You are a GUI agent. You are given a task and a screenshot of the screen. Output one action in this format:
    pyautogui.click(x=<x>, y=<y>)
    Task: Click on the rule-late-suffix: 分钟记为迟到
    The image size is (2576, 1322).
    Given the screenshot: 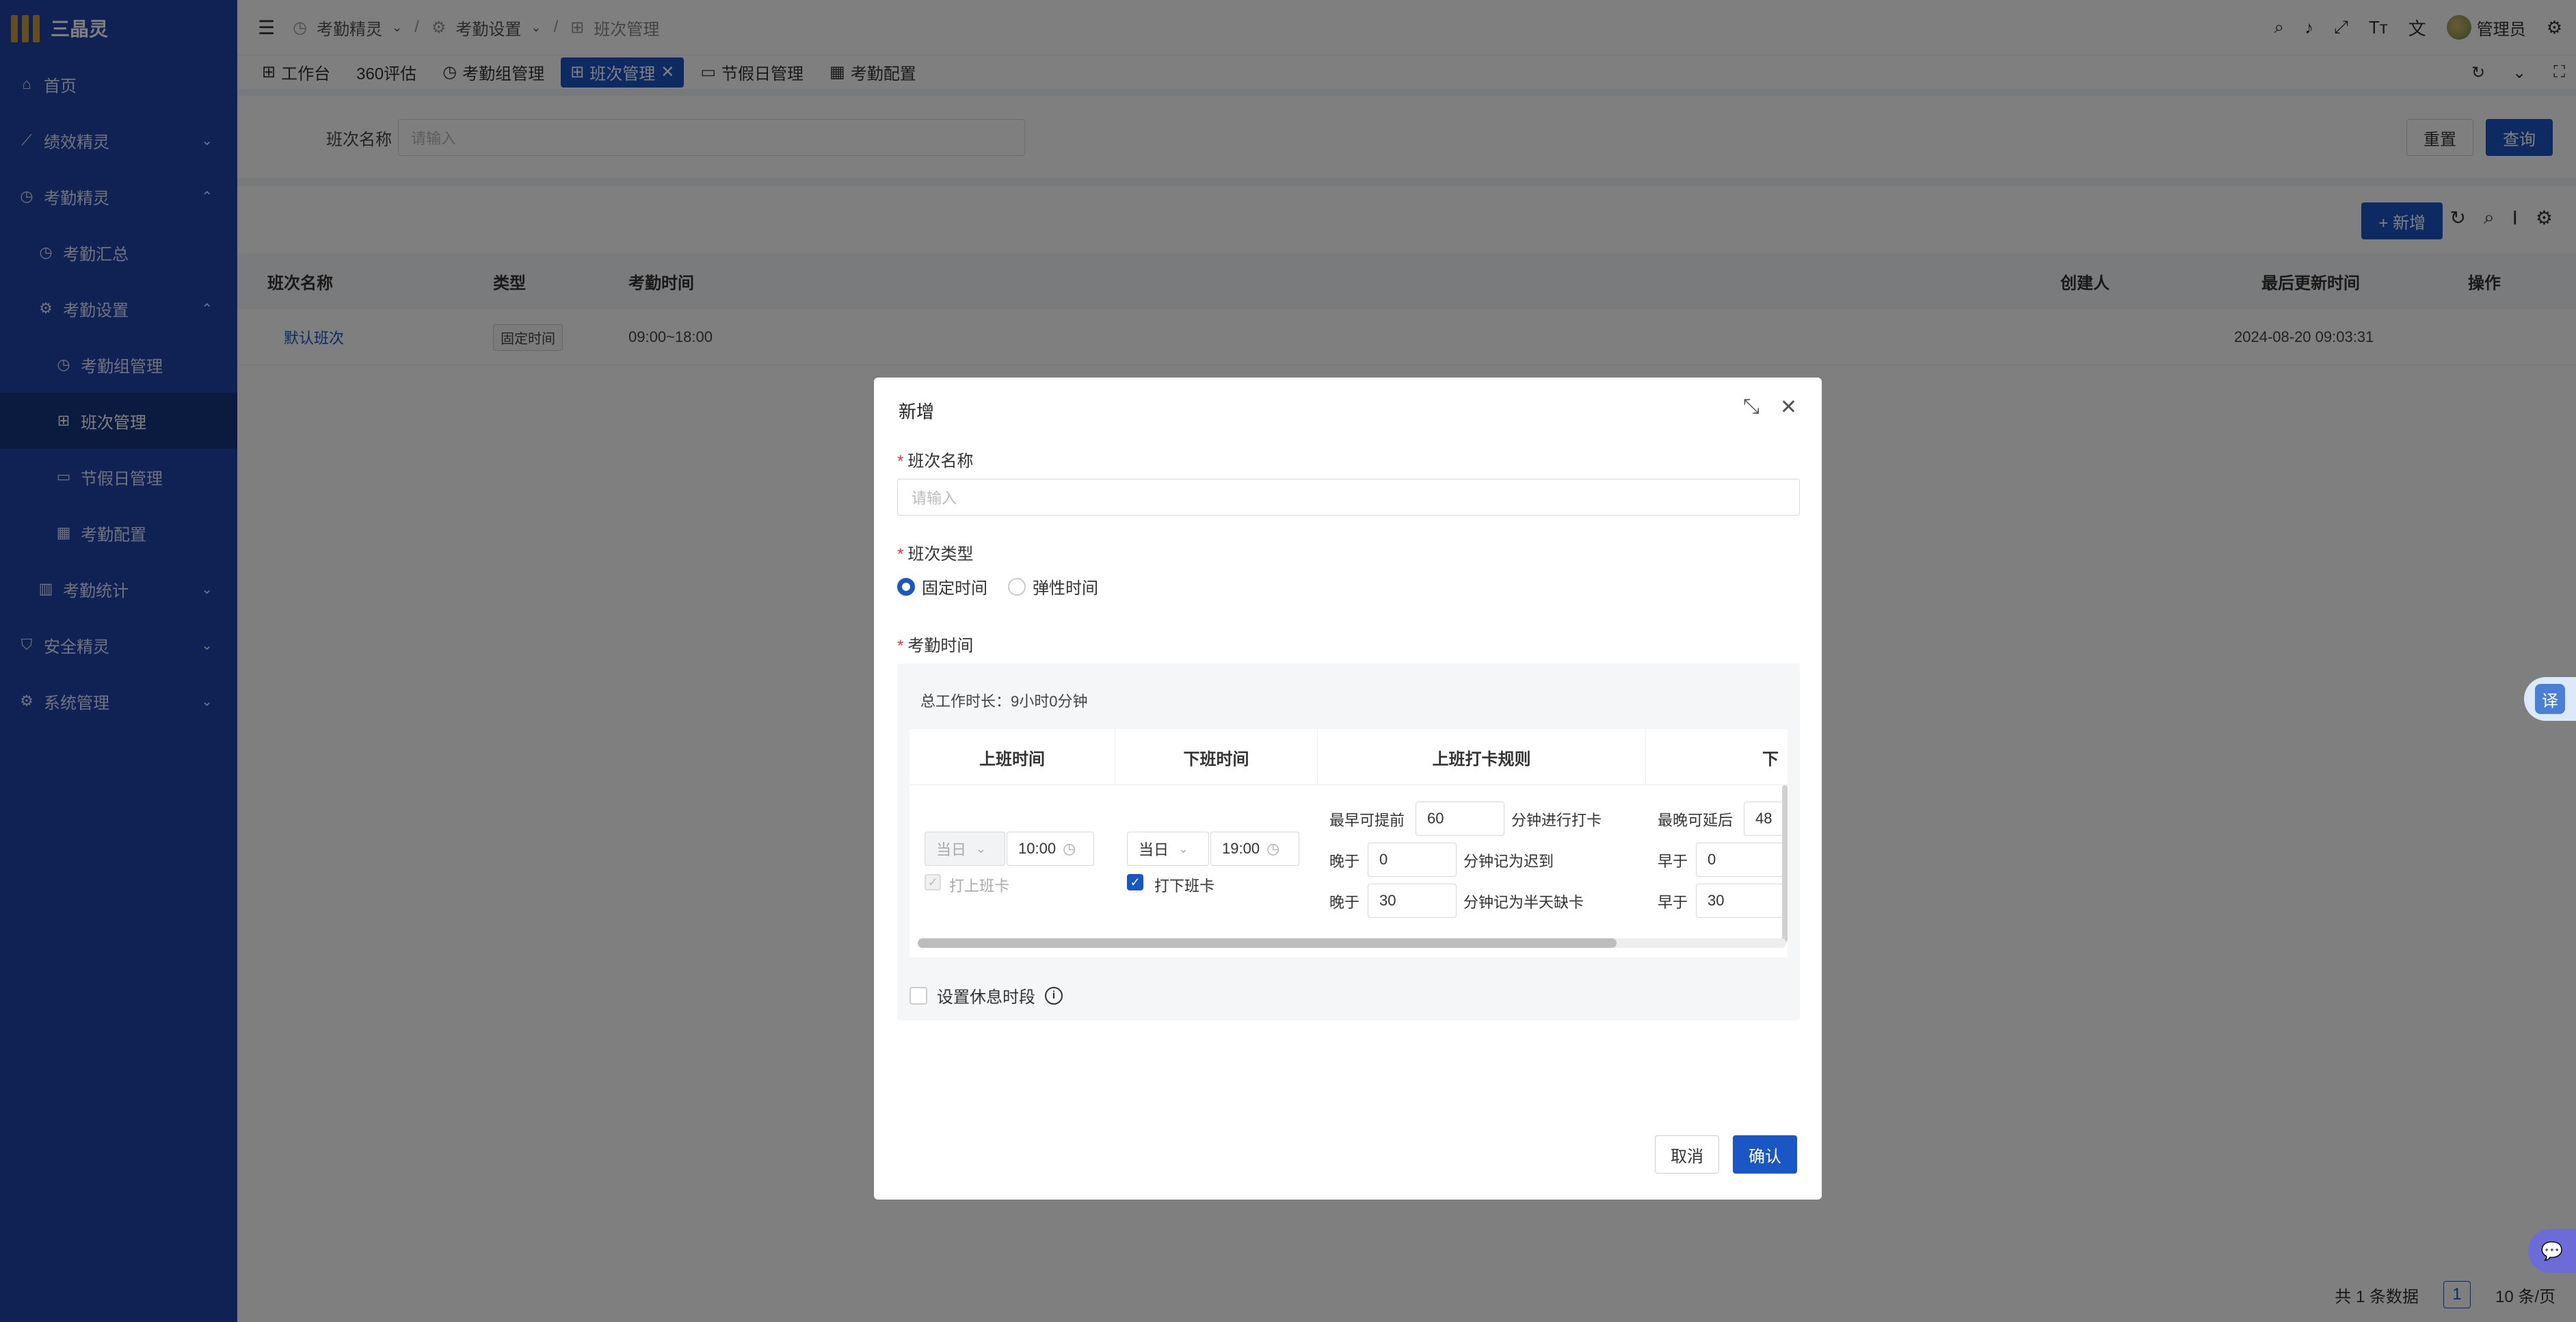 What is the action you would take?
    pyautogui.click(x=1508, y=861)
    